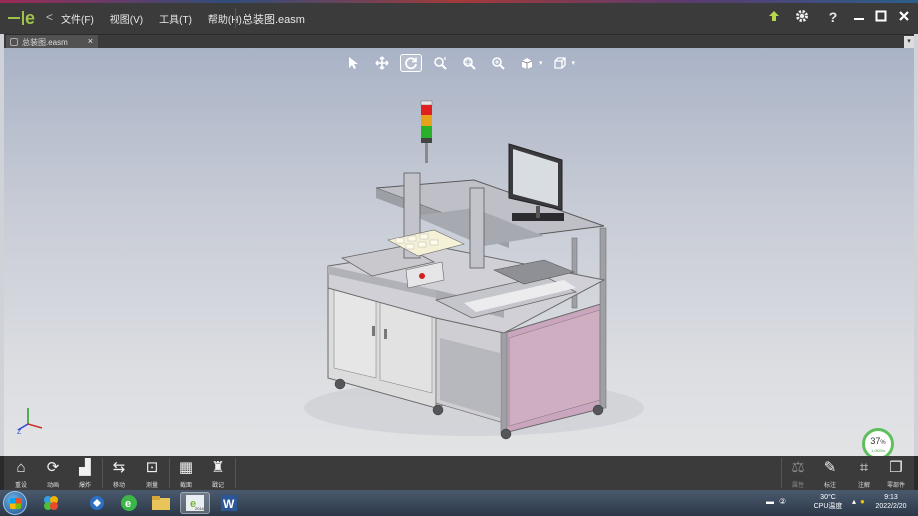 The image size is (918, 516). Describe the element at coordinates (126, 18) in the screenshot. I see `menu-view: 视图(V)` at that location.